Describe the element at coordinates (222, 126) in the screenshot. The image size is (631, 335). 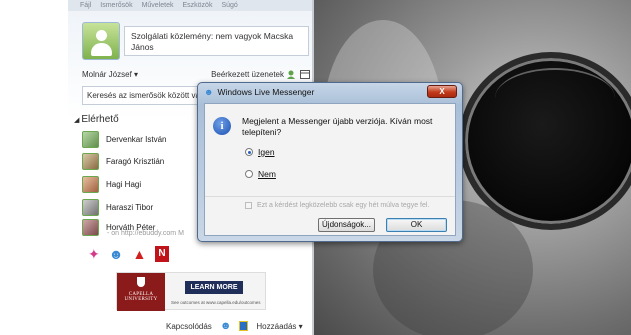
I see `info-icon: i` at that location.